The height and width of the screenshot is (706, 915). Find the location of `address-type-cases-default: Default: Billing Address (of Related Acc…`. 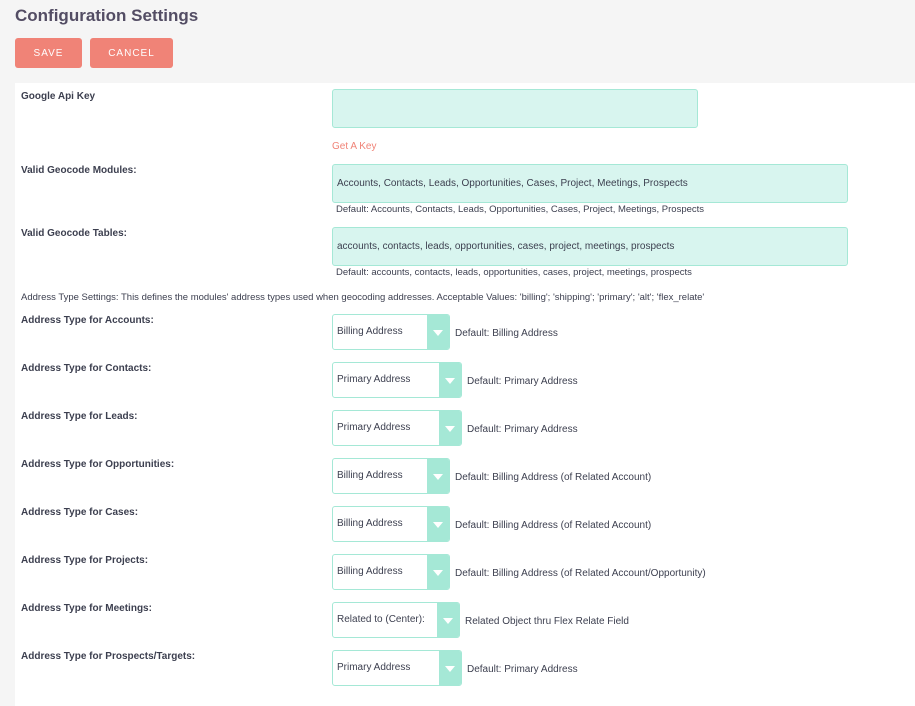

address-type-cases-default: Default: Billing Address (of Related Acc… is located at coordinates (553, 525).